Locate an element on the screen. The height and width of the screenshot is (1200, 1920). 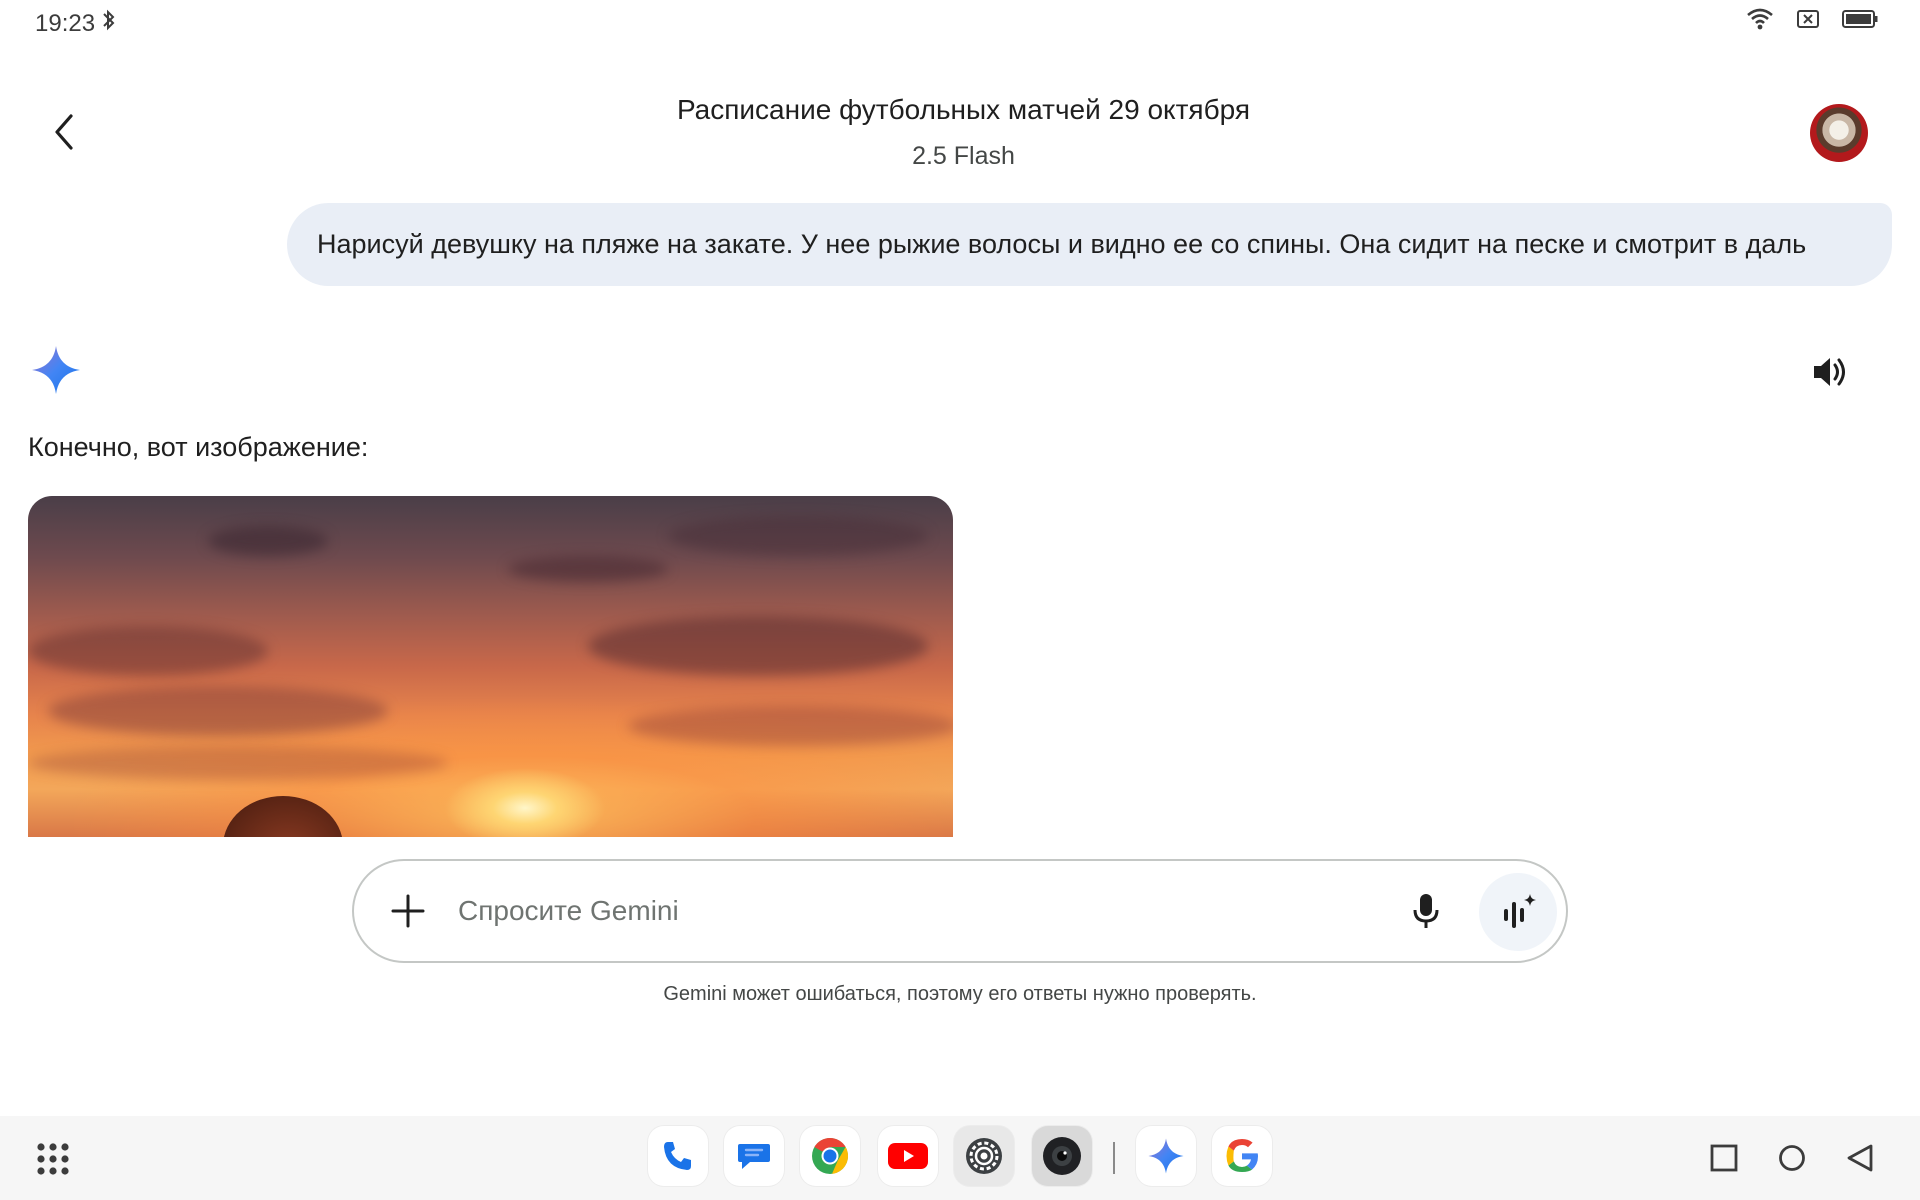
recents-button is located at coordinates (1724, 1158).